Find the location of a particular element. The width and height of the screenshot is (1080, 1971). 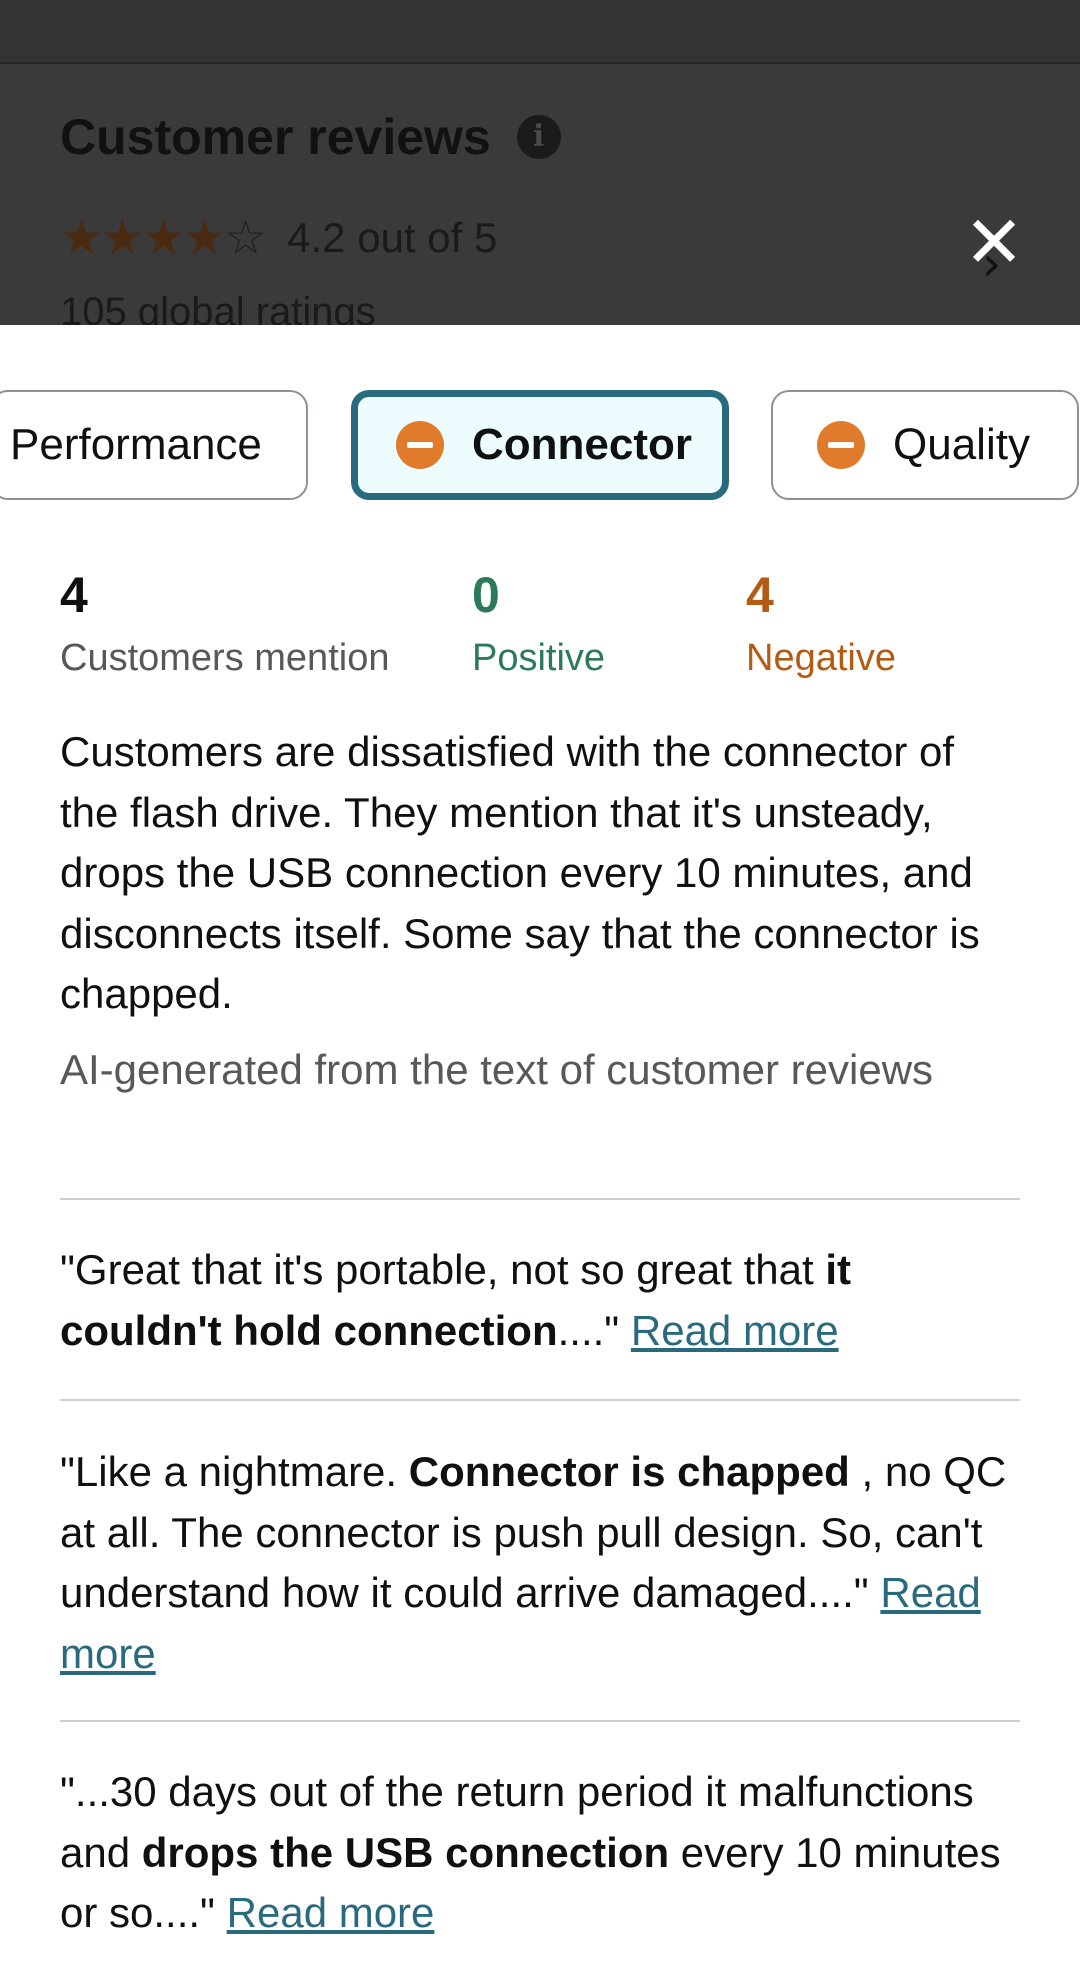

chip-quality: Quality is located at coordinates (925, 445).